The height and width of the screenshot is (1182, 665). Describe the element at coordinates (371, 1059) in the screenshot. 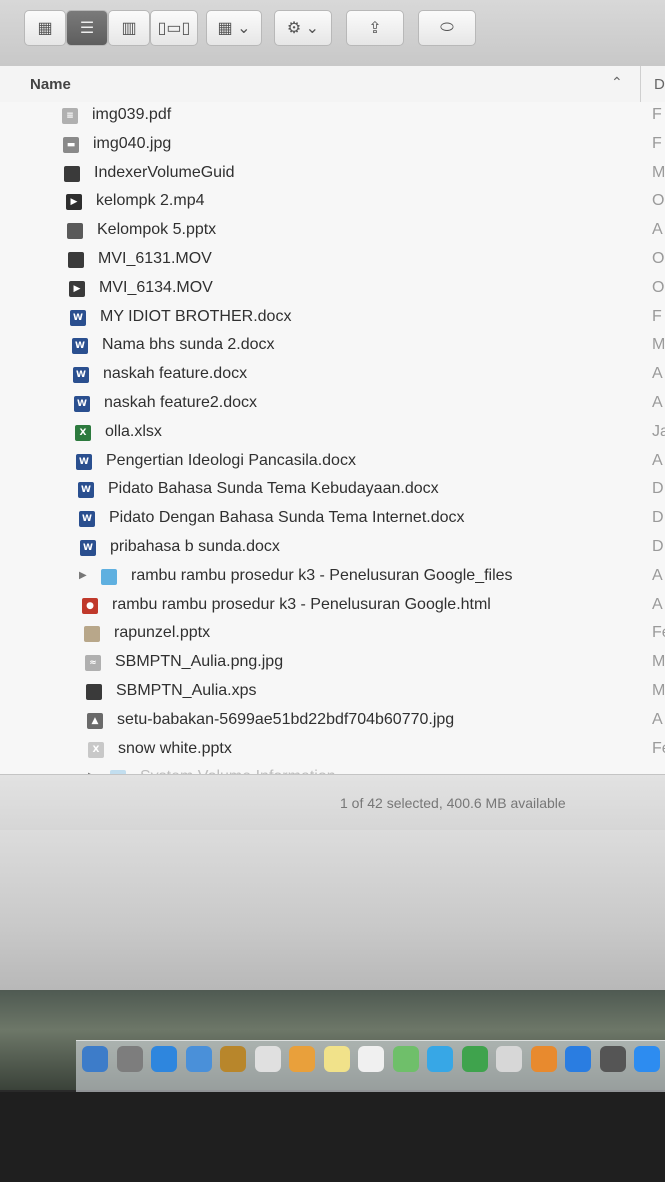

I see `reminders-icon` at that location.